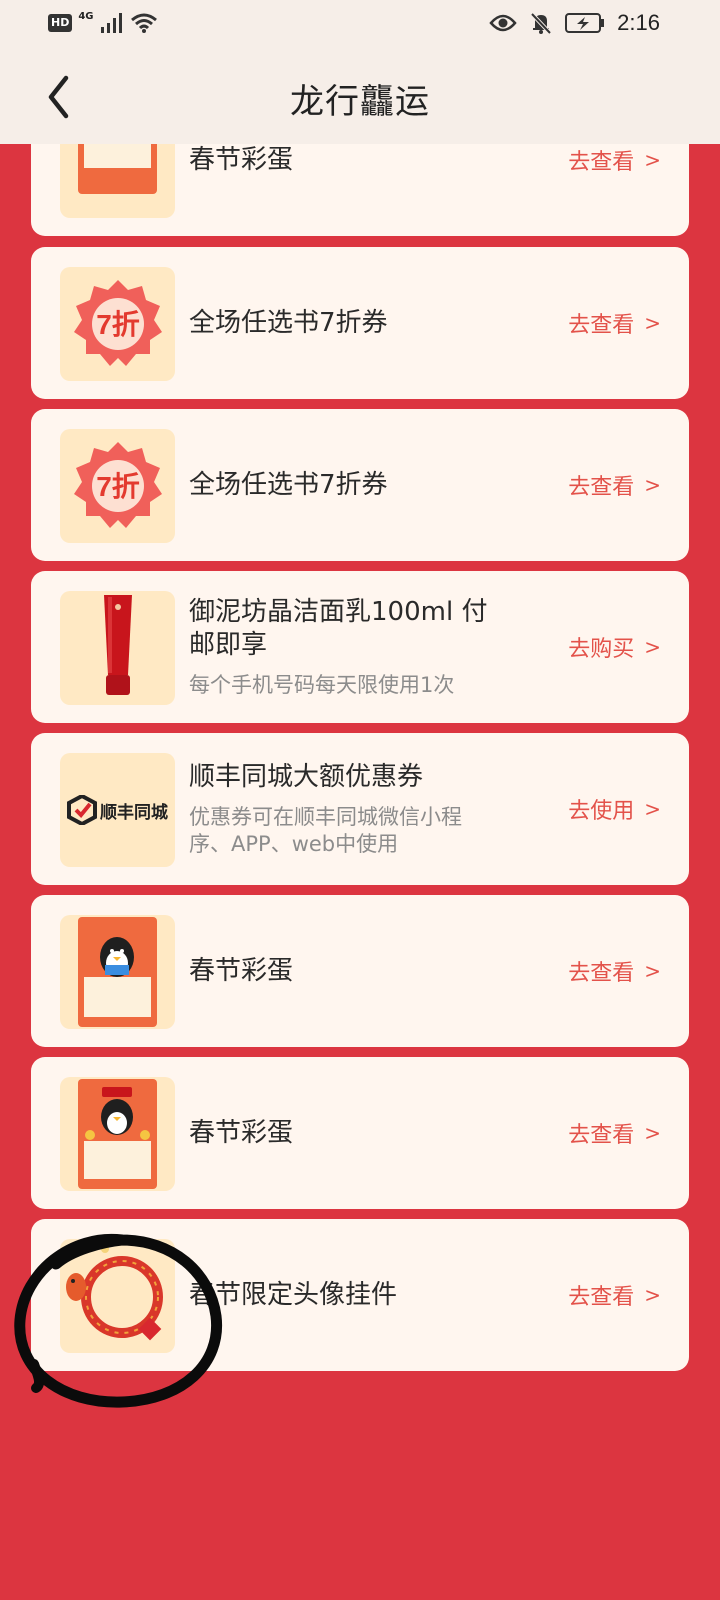 This screenshot has width=720, height=1600. Describe the element at coordinates (293, 1294) in the screenshot. I see `item-title: 春节限定头像挂件` at that location.